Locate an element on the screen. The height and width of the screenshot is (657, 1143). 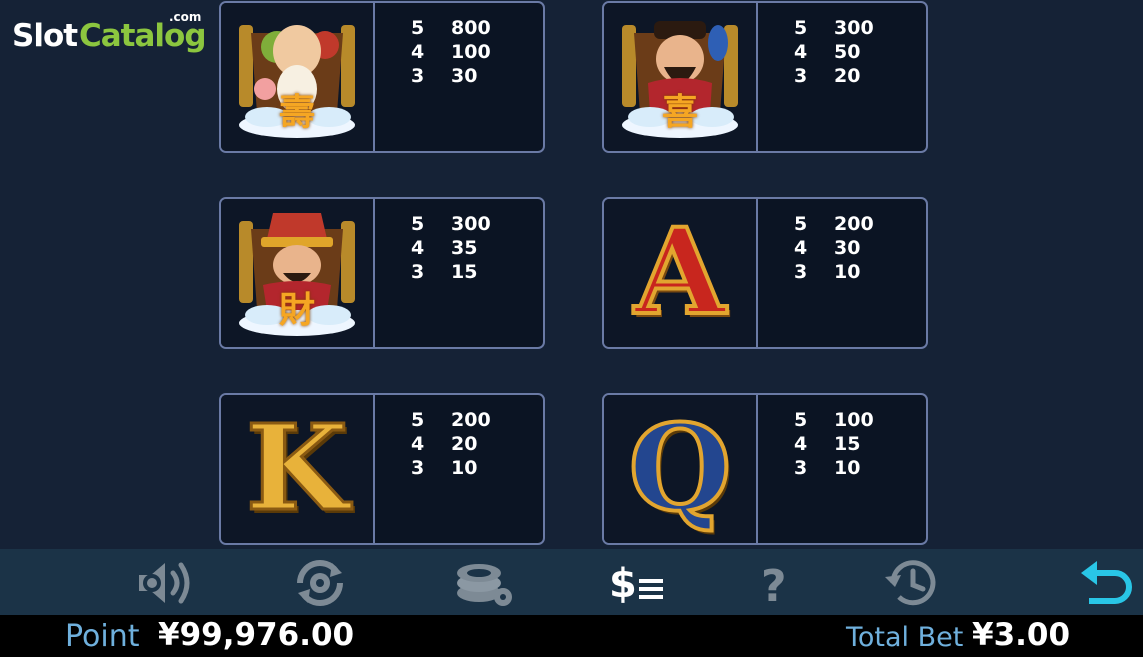
autospin-icon is located at coordinates (320, 583).